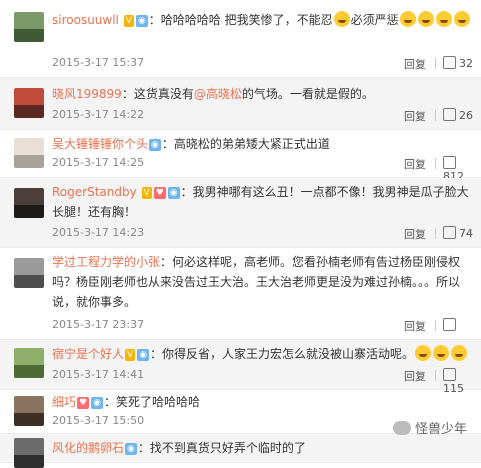 Image resolution: width=481 pixels, height=468 pixels. What do you see at coordinates (85, 20) in the screenshot?
I see `username-link: siroosuuwll` at bounding box center [85, 20].